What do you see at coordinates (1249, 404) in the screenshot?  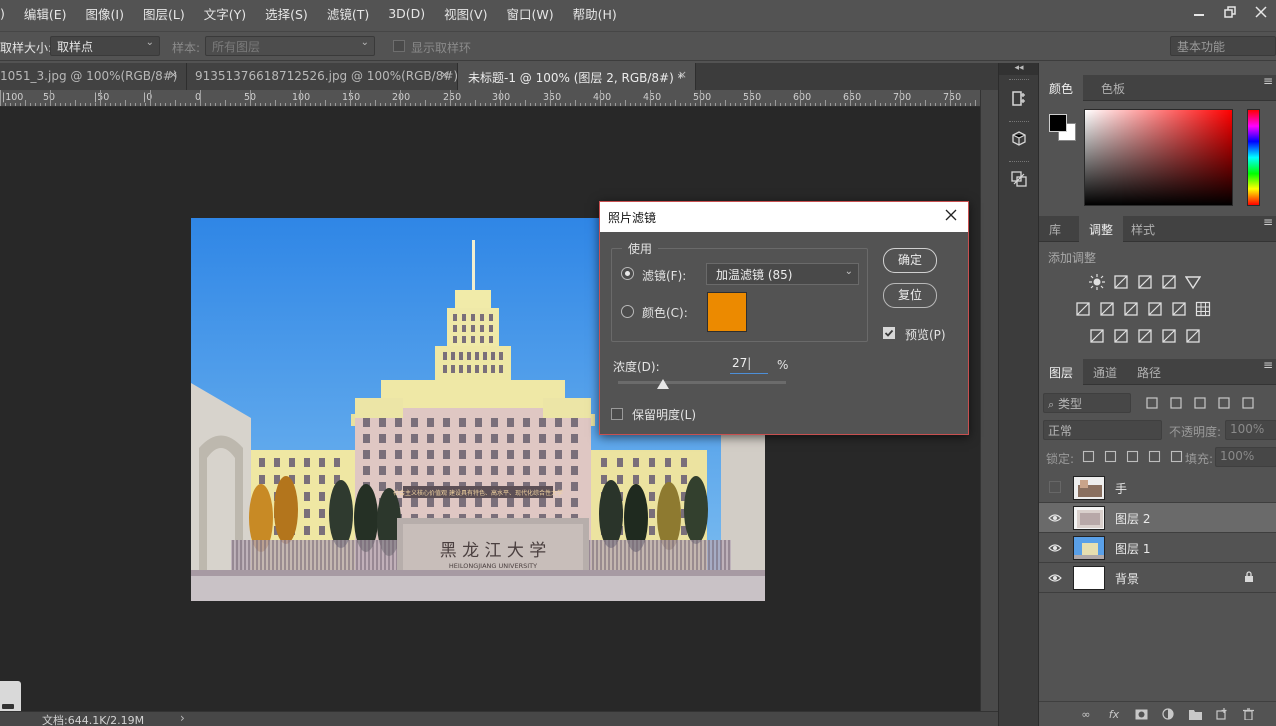 I see `smart-filter-icon` at bounding box center [1249, 404].